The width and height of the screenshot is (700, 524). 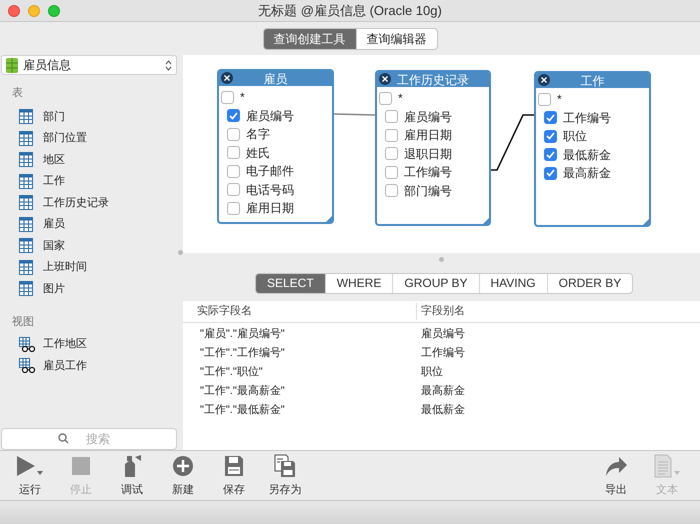 What do you see at coordinates (54, 11) in the screenshot?
I see `zoom-button` at bounding box center [54, 11].